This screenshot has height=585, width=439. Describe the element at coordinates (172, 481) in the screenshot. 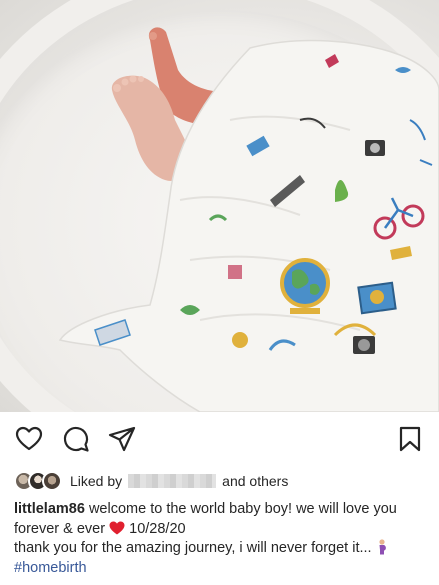

I see `redacted-username` at that location.